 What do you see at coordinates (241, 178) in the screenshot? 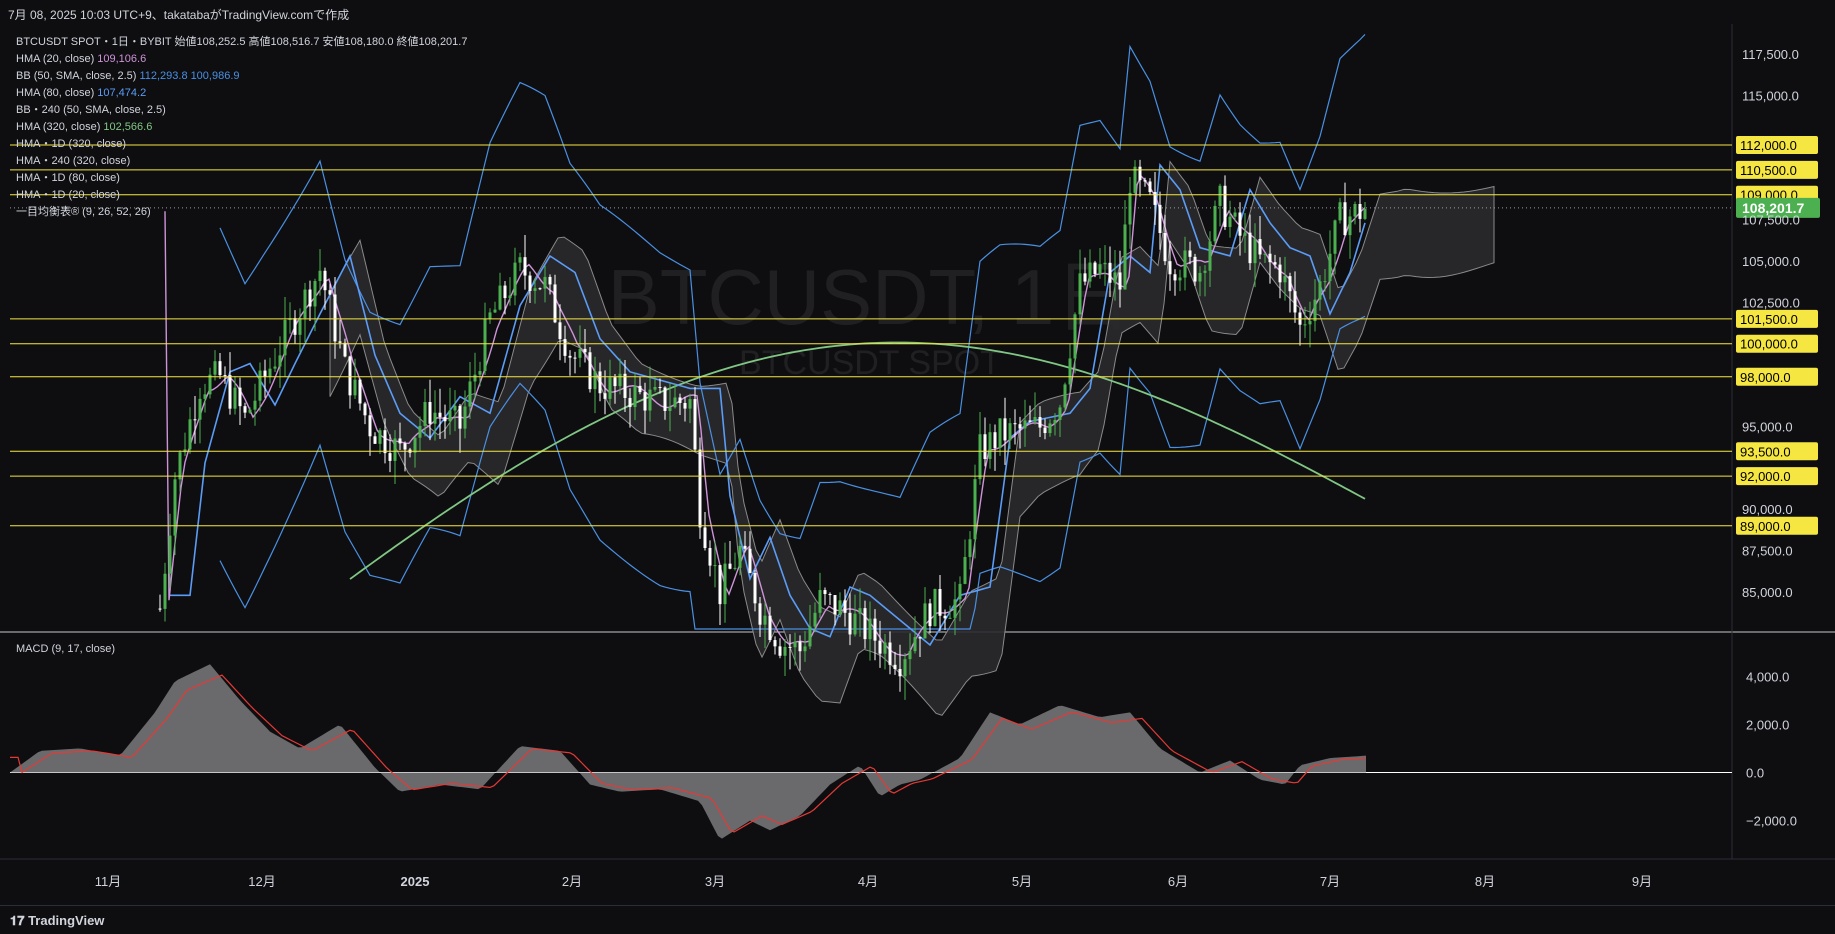
I see `legend-item: HMA・1D (80, close)` at bounding box center [241, 178].